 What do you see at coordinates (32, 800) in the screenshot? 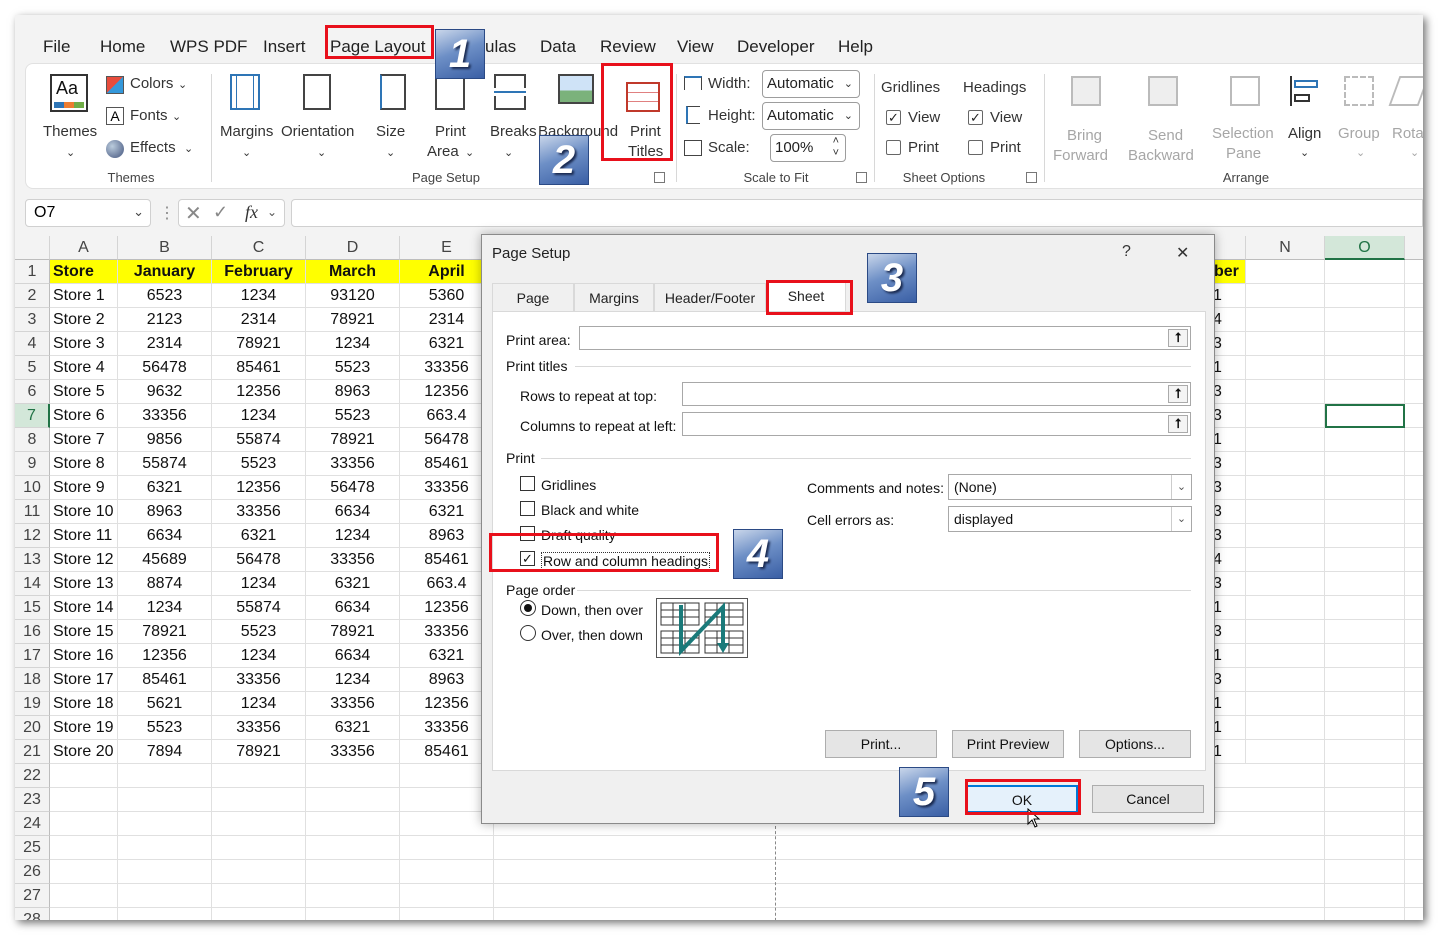
I see `row-header: 23` at bounding box center [32, 800].